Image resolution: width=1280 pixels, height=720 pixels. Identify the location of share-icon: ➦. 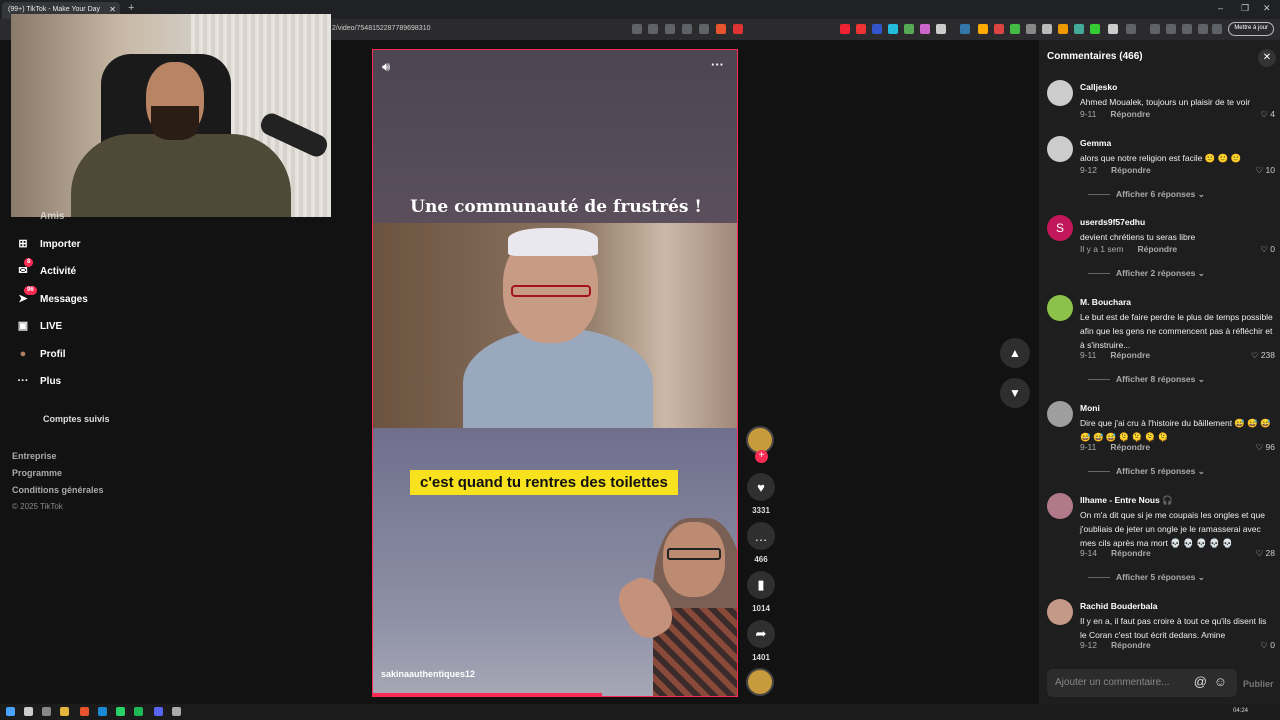
(761, 634).